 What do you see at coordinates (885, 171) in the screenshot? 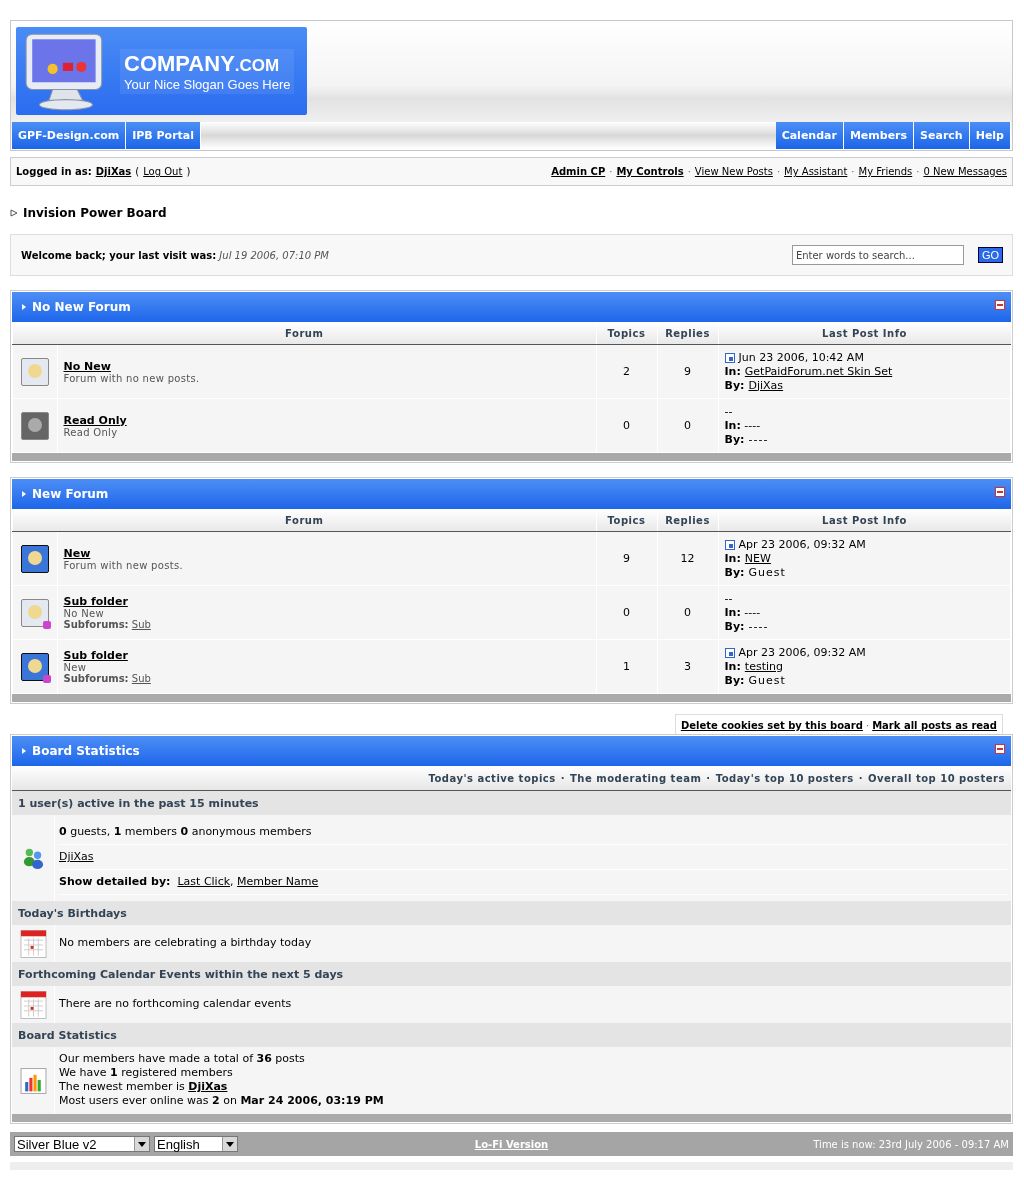
I see `user-menu-link: My Friends` at bounding box center [885, 171].